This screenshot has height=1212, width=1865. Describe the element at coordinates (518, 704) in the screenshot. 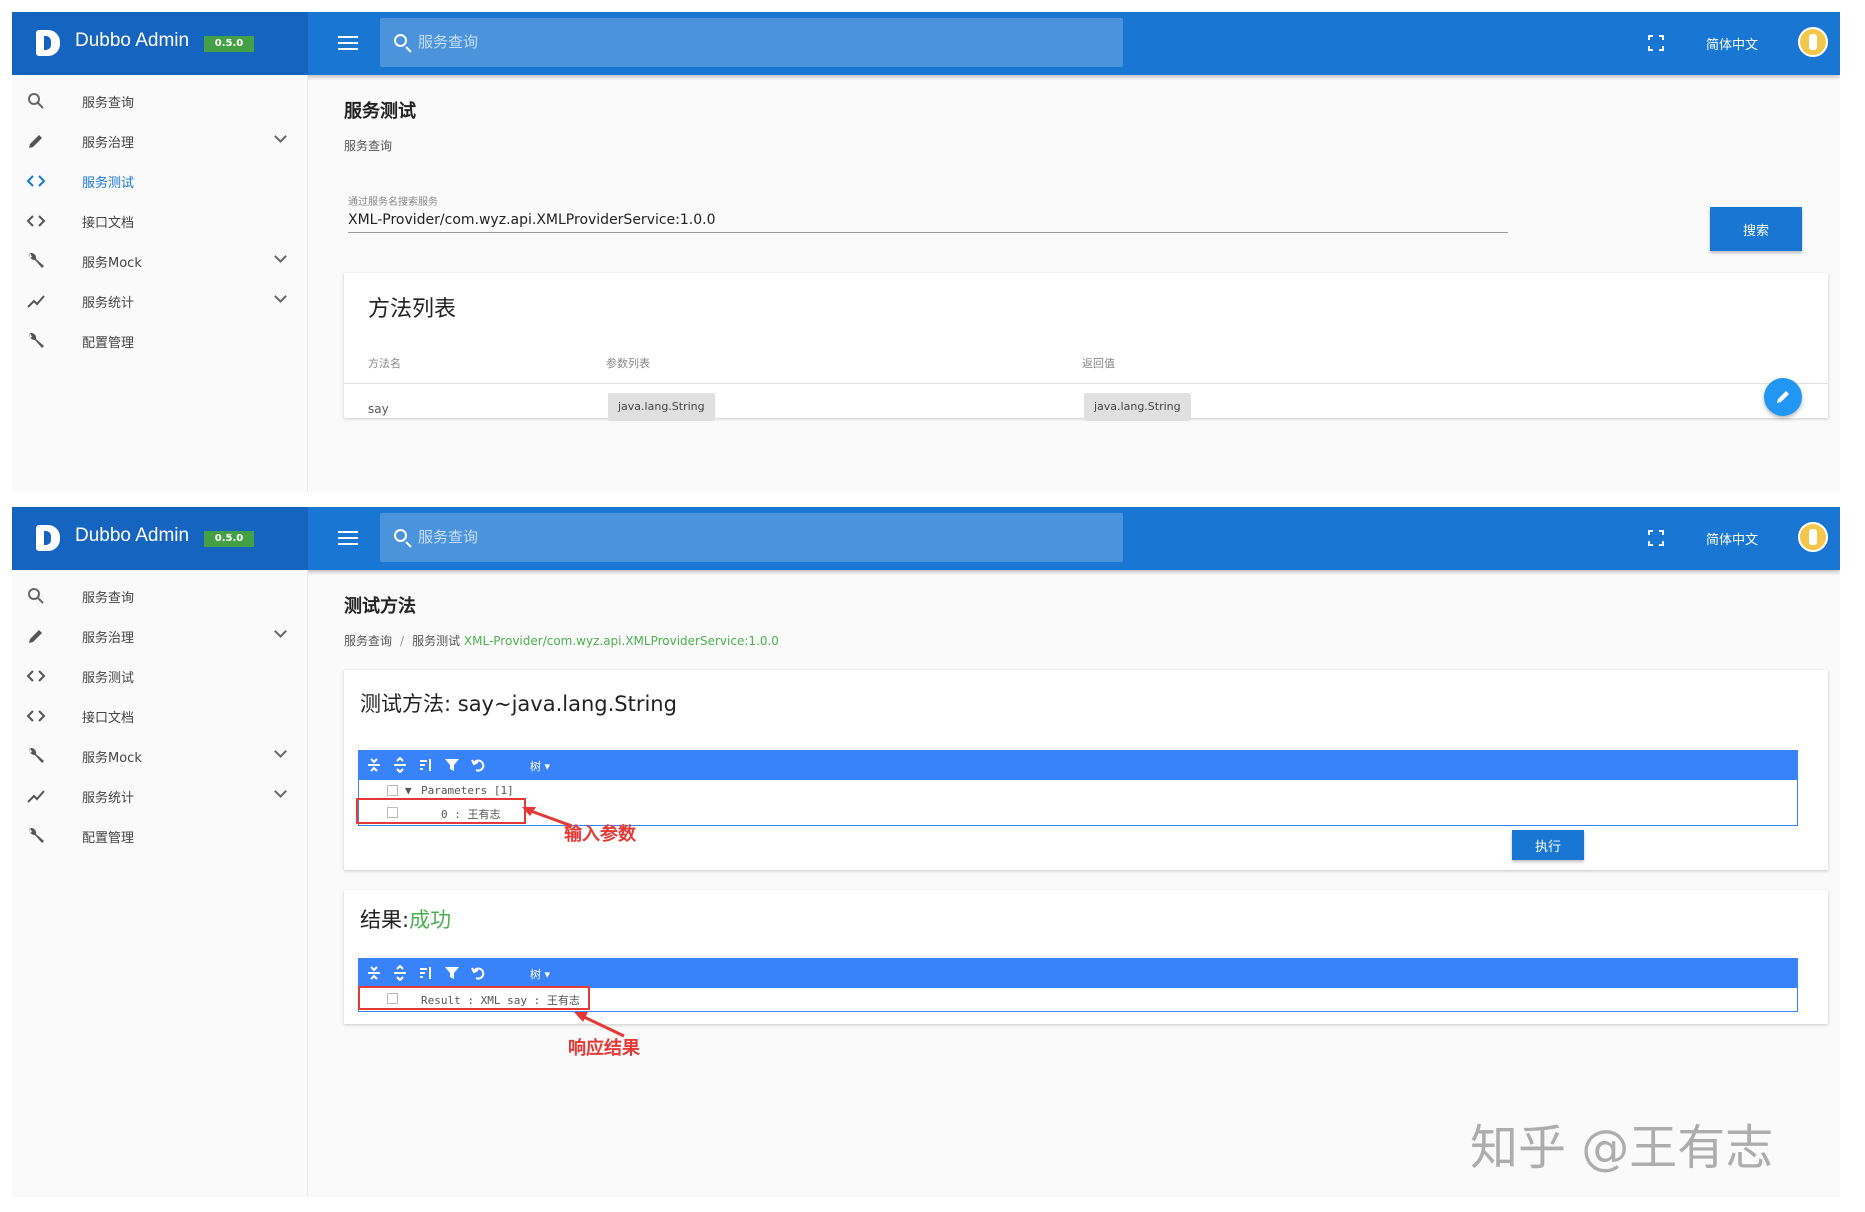

I see `test-method-title: 测试方法: say~java.lang.String` at that location.